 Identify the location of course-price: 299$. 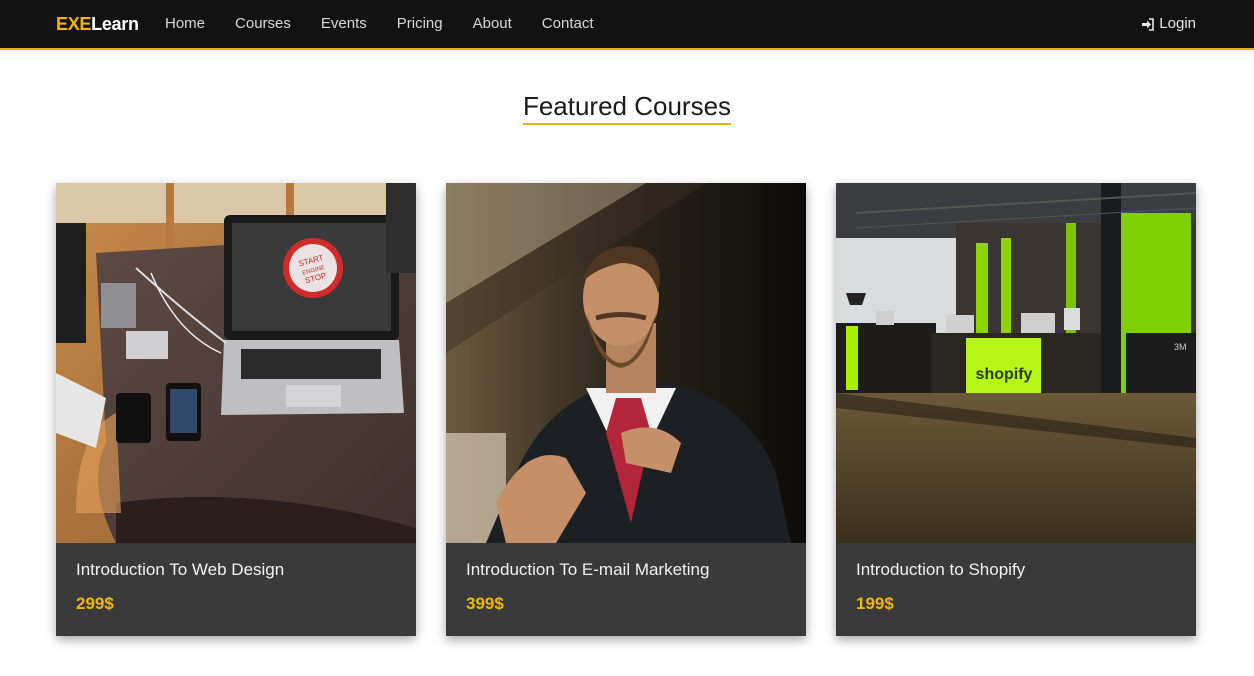
(95, 603).